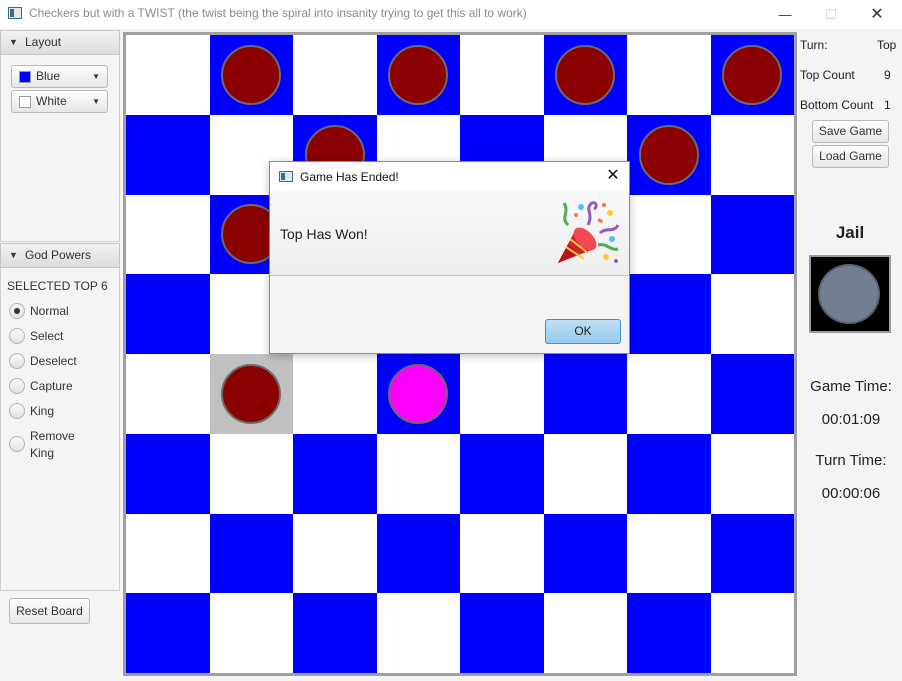 The height and width of the screenshot is (681, 902). What do you see at coordinates (583, 331) in the screenshot?
I see `ok-button: OK` at bounding box center [583, 331].